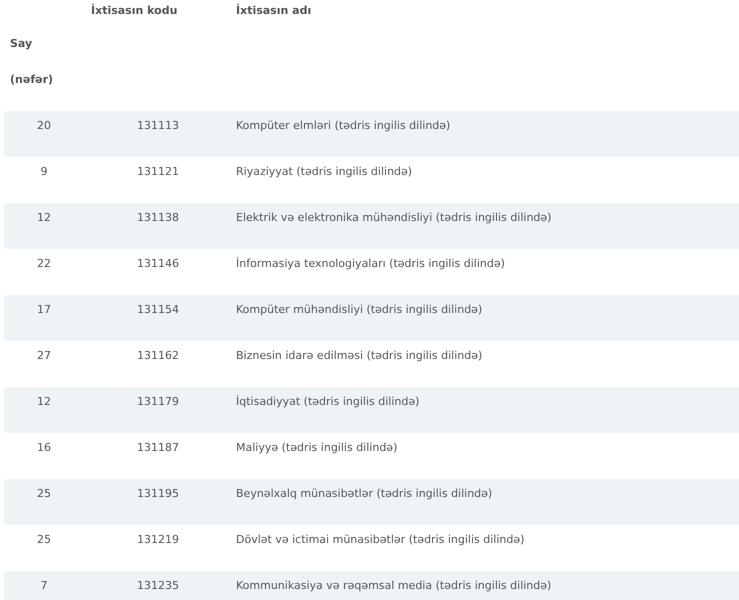 The image size is (739, 600). What do you see at coordinates (158, 172) in the screenshot?
I see `table-cell-text: 131121` at bounding box center [158, 172].